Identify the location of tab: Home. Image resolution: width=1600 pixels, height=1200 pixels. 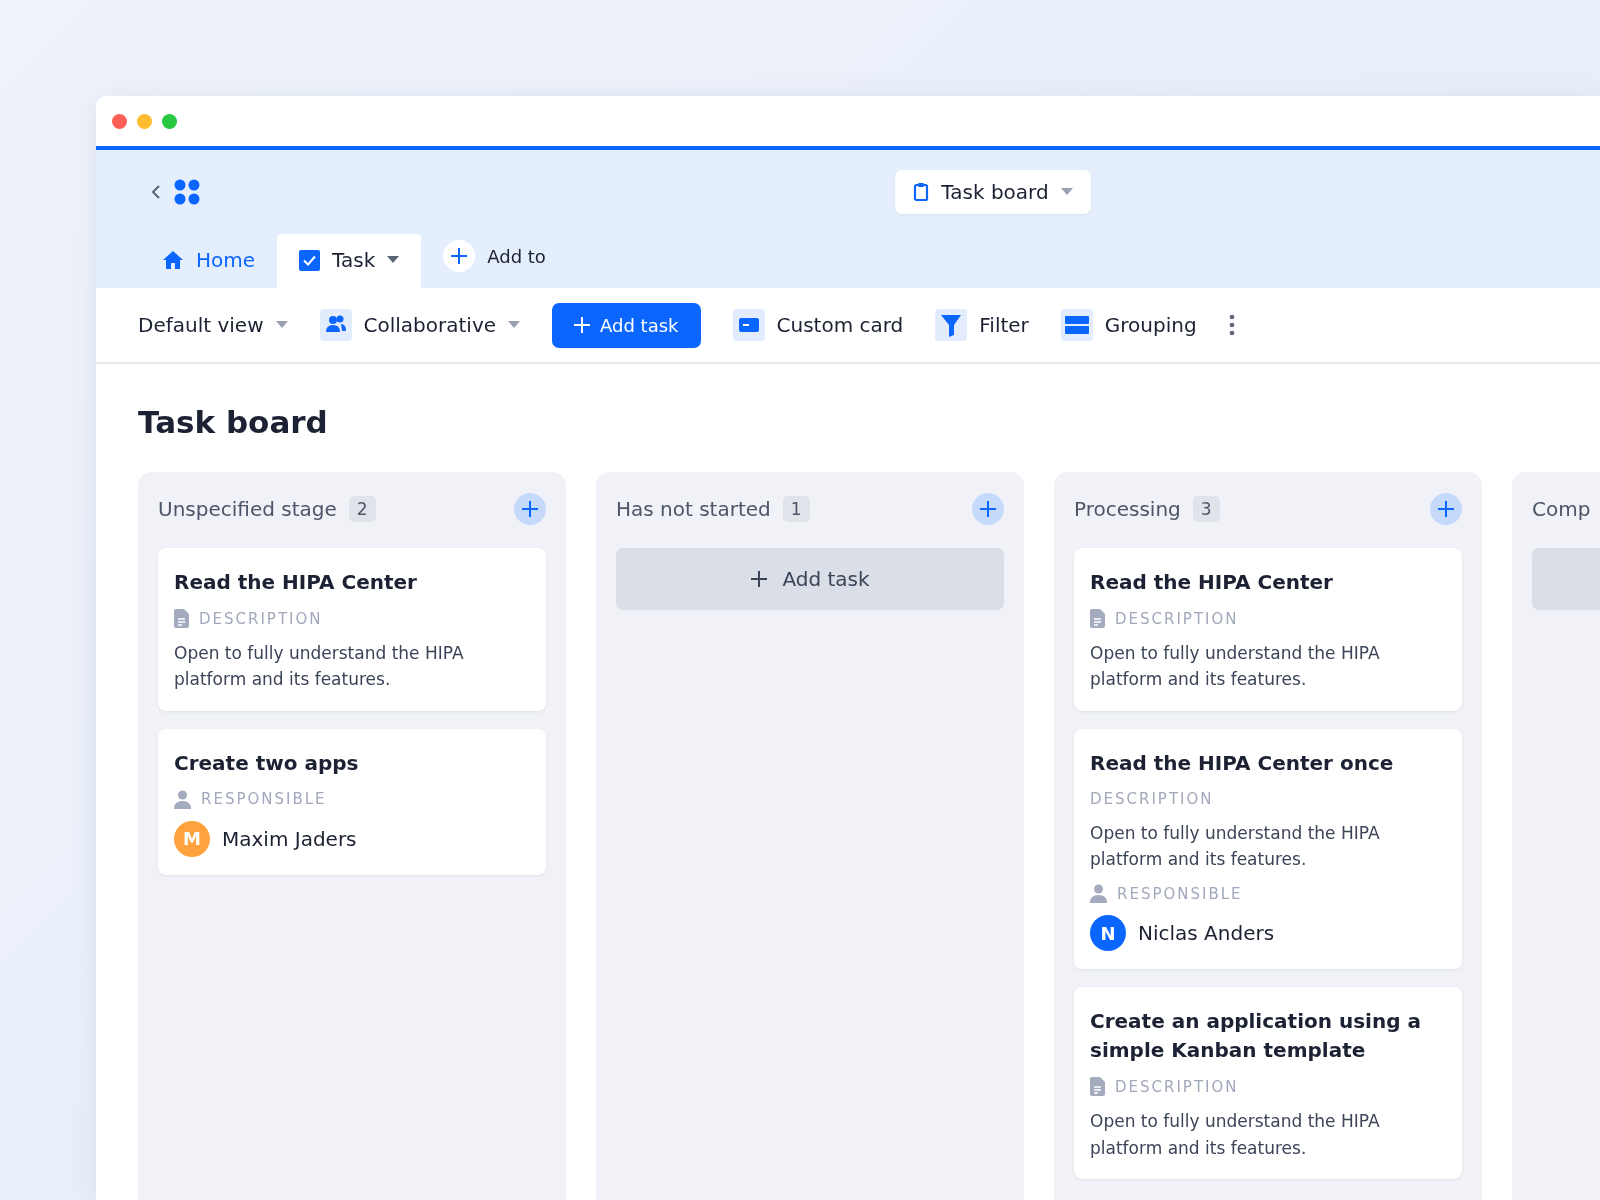
(209, 261).